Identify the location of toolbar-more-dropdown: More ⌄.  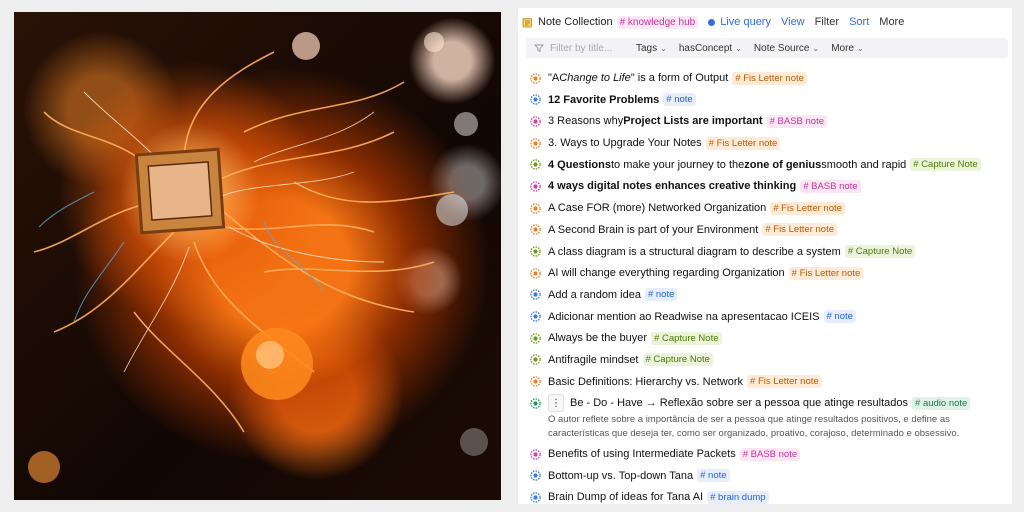
(847, 48).